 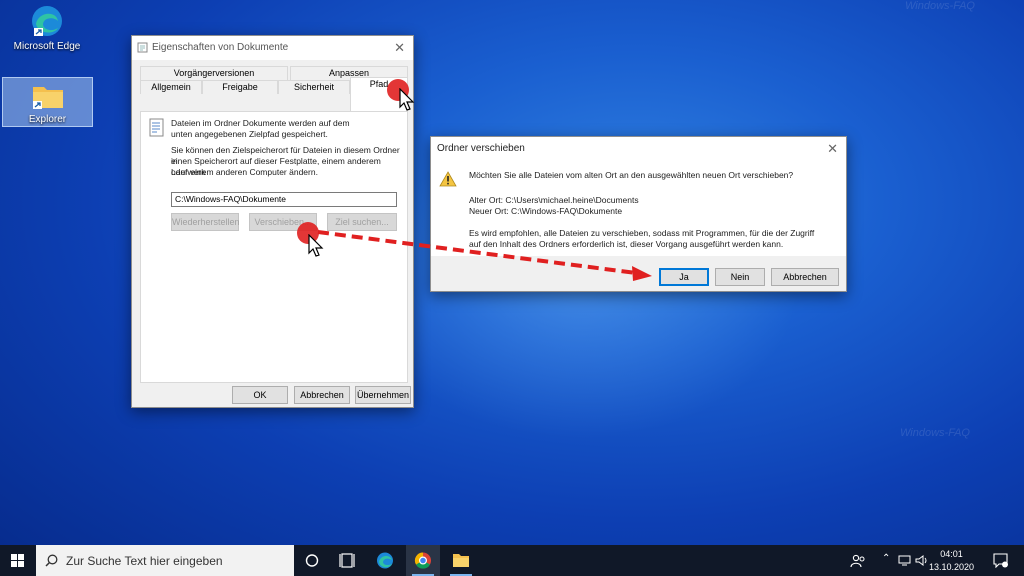 I want to click on edge-icon, so click(x=385, y=560).